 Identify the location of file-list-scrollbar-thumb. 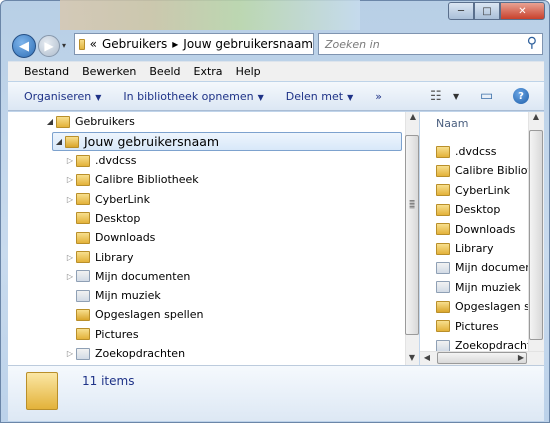
(536, 235).